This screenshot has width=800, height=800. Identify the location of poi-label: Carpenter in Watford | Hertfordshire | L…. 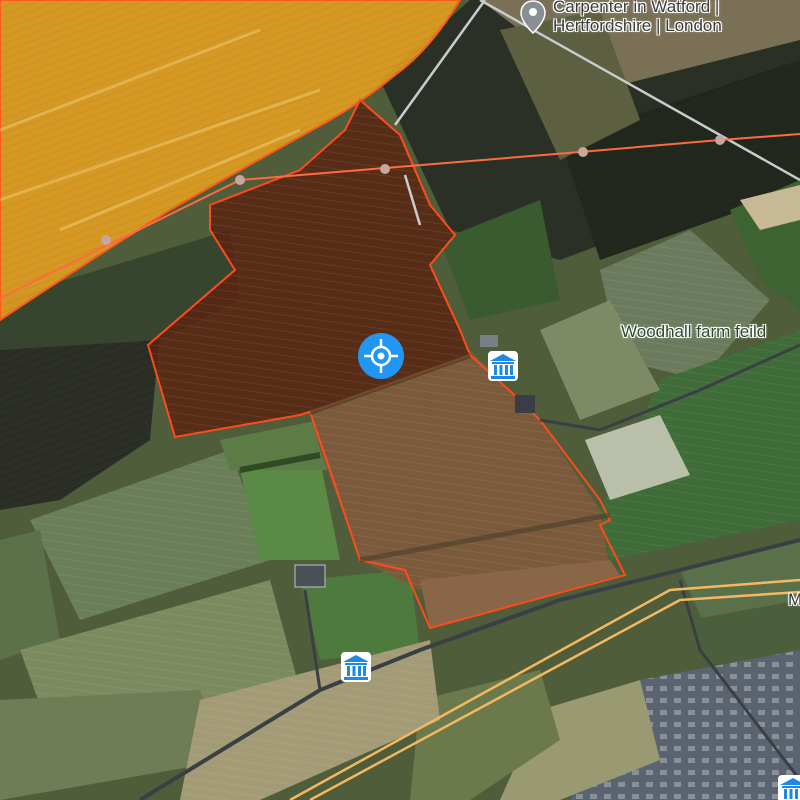
(637, 17).